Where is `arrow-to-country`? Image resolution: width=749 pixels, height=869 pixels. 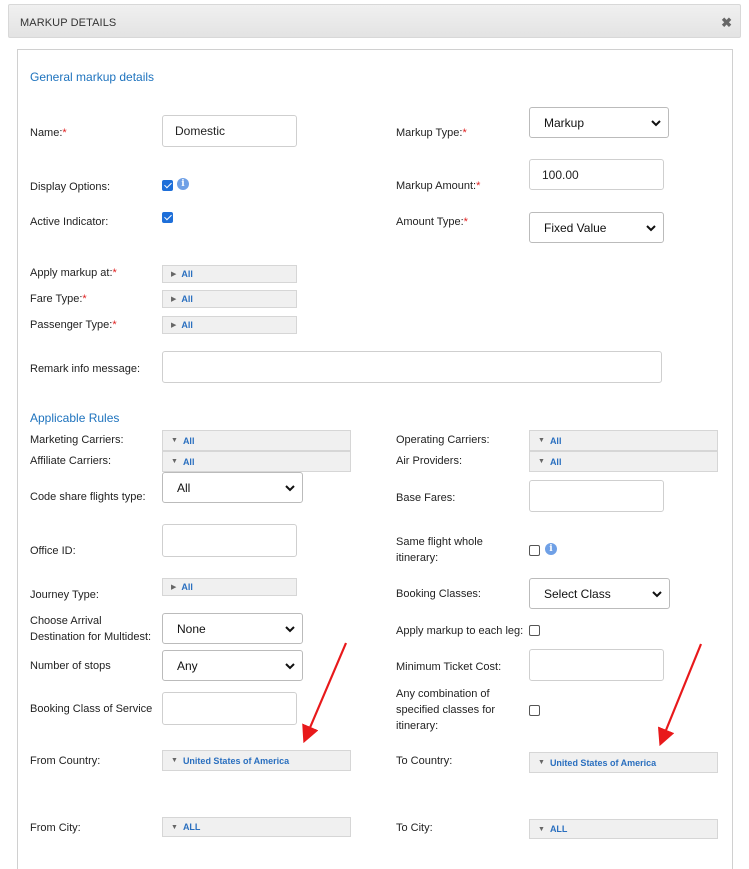 arrow-to-country is located at coordinates (680, 695).